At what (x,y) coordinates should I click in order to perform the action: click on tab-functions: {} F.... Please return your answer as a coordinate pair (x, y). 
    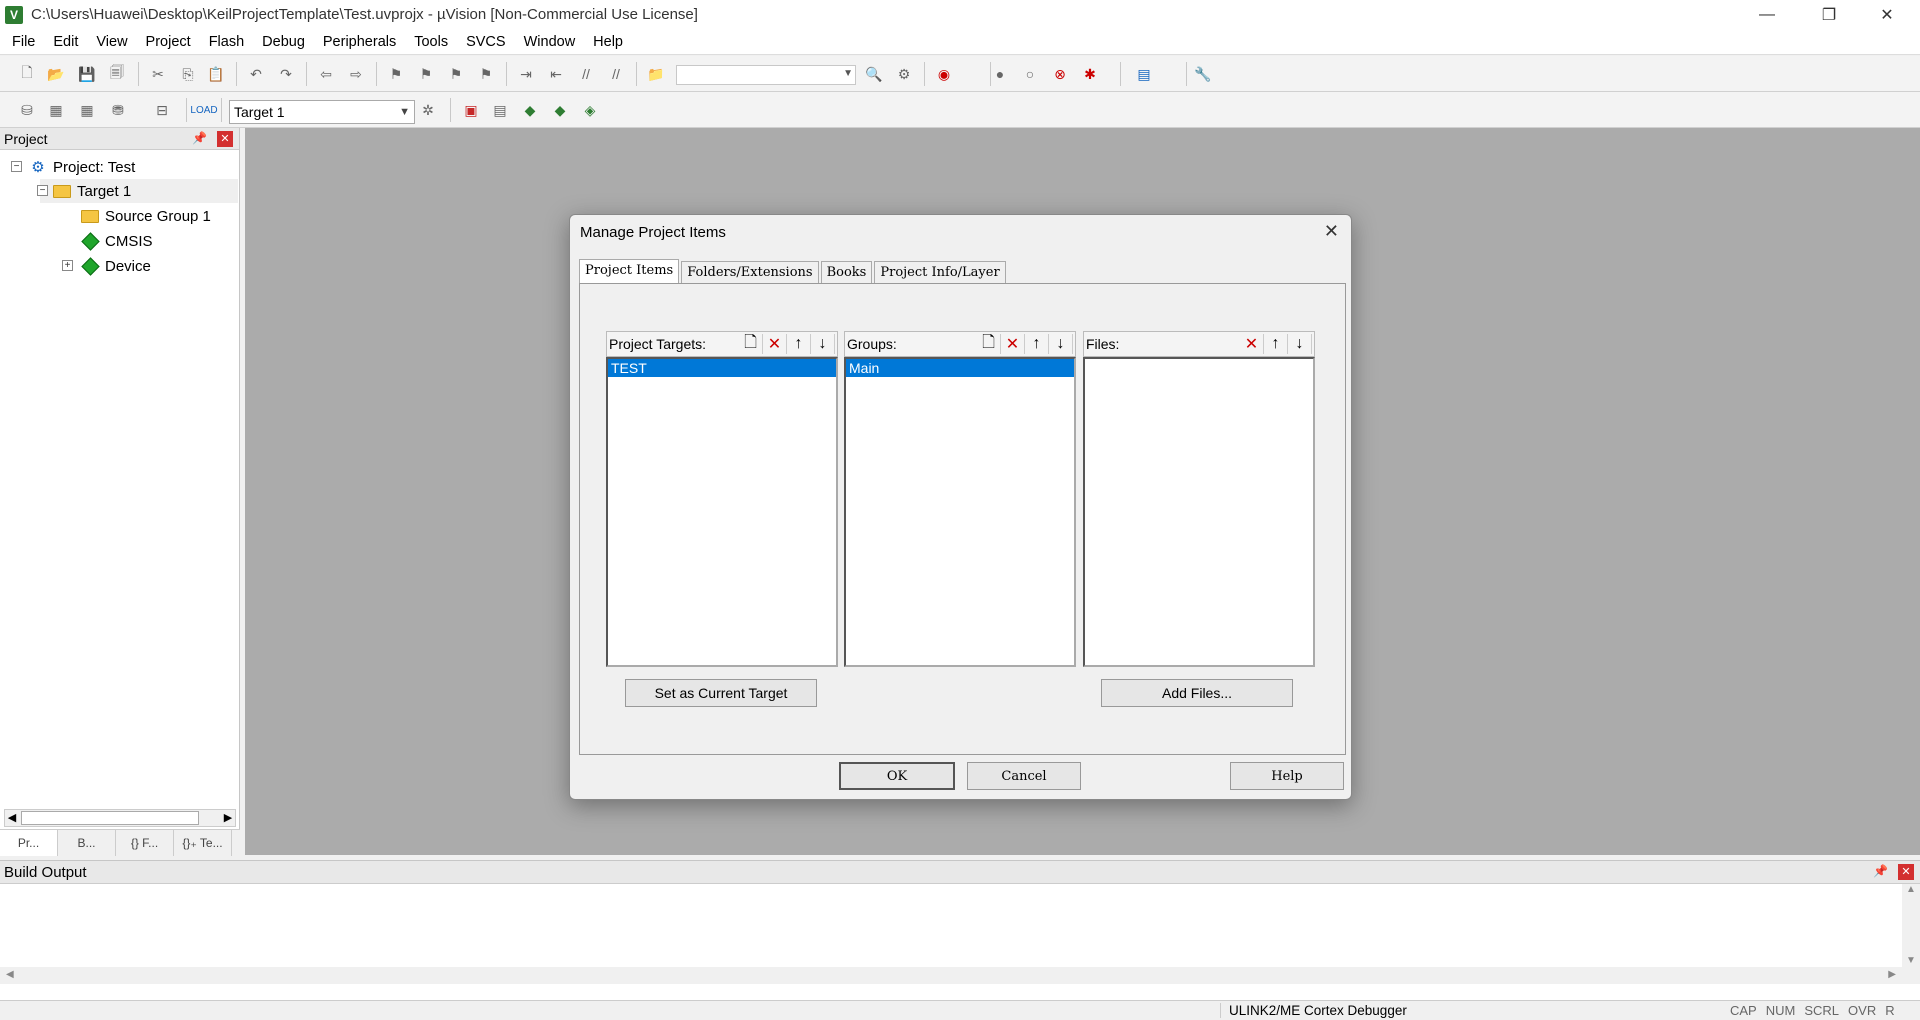
    Looking at the image, I should click on (145, 843).